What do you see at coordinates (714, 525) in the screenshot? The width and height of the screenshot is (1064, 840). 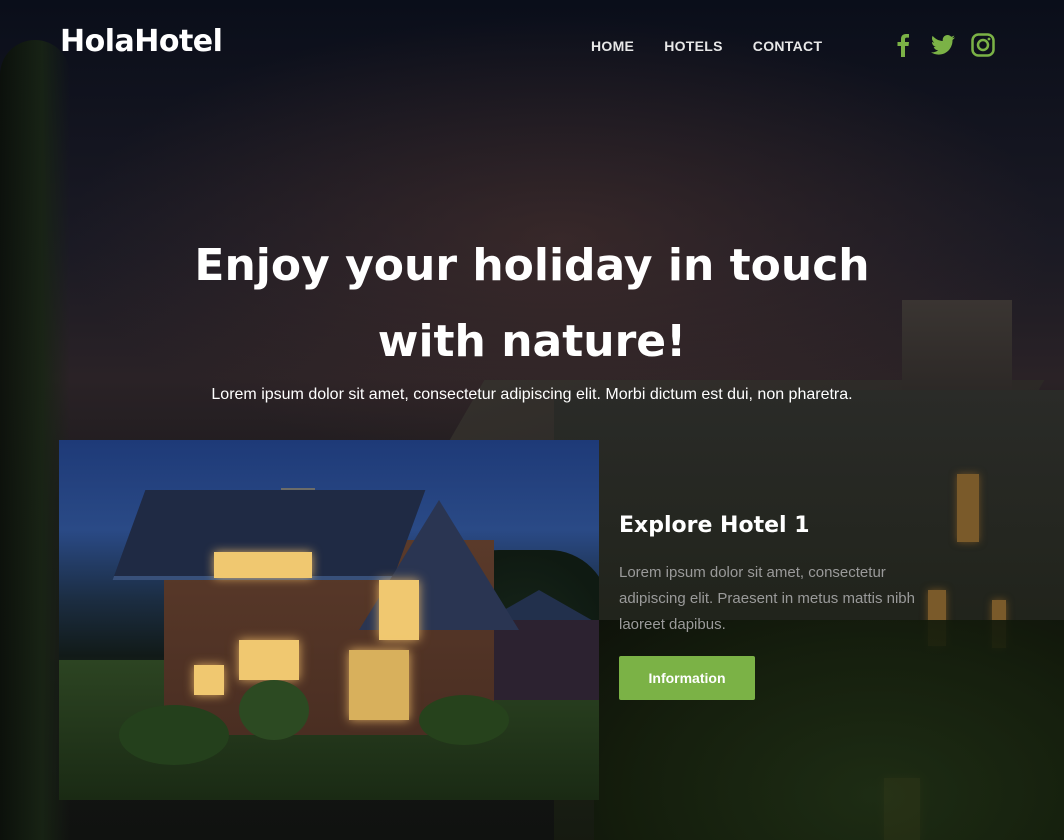 I see `hotel-card-title: Explore Hotel 1` at bounding box center [714, 525].